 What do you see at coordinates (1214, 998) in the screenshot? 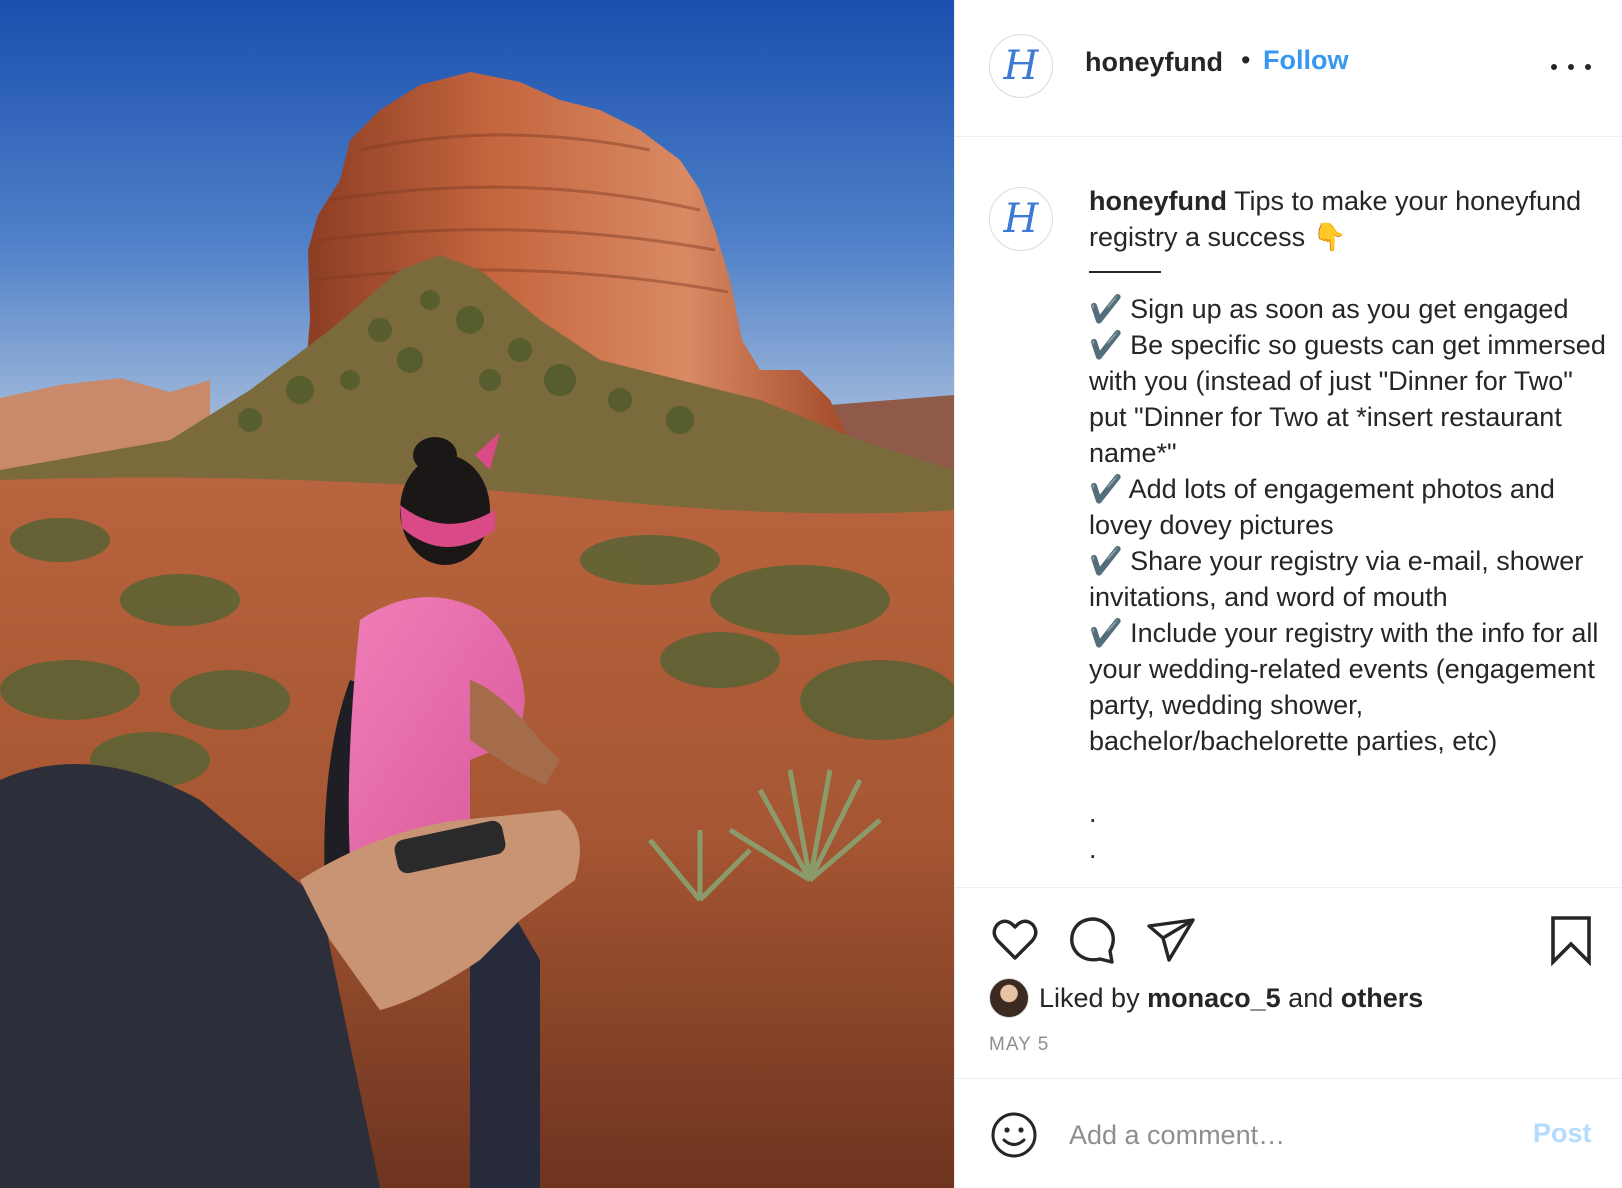
I see `liker-username: monaco_5` at bounding box center [1214, 998].